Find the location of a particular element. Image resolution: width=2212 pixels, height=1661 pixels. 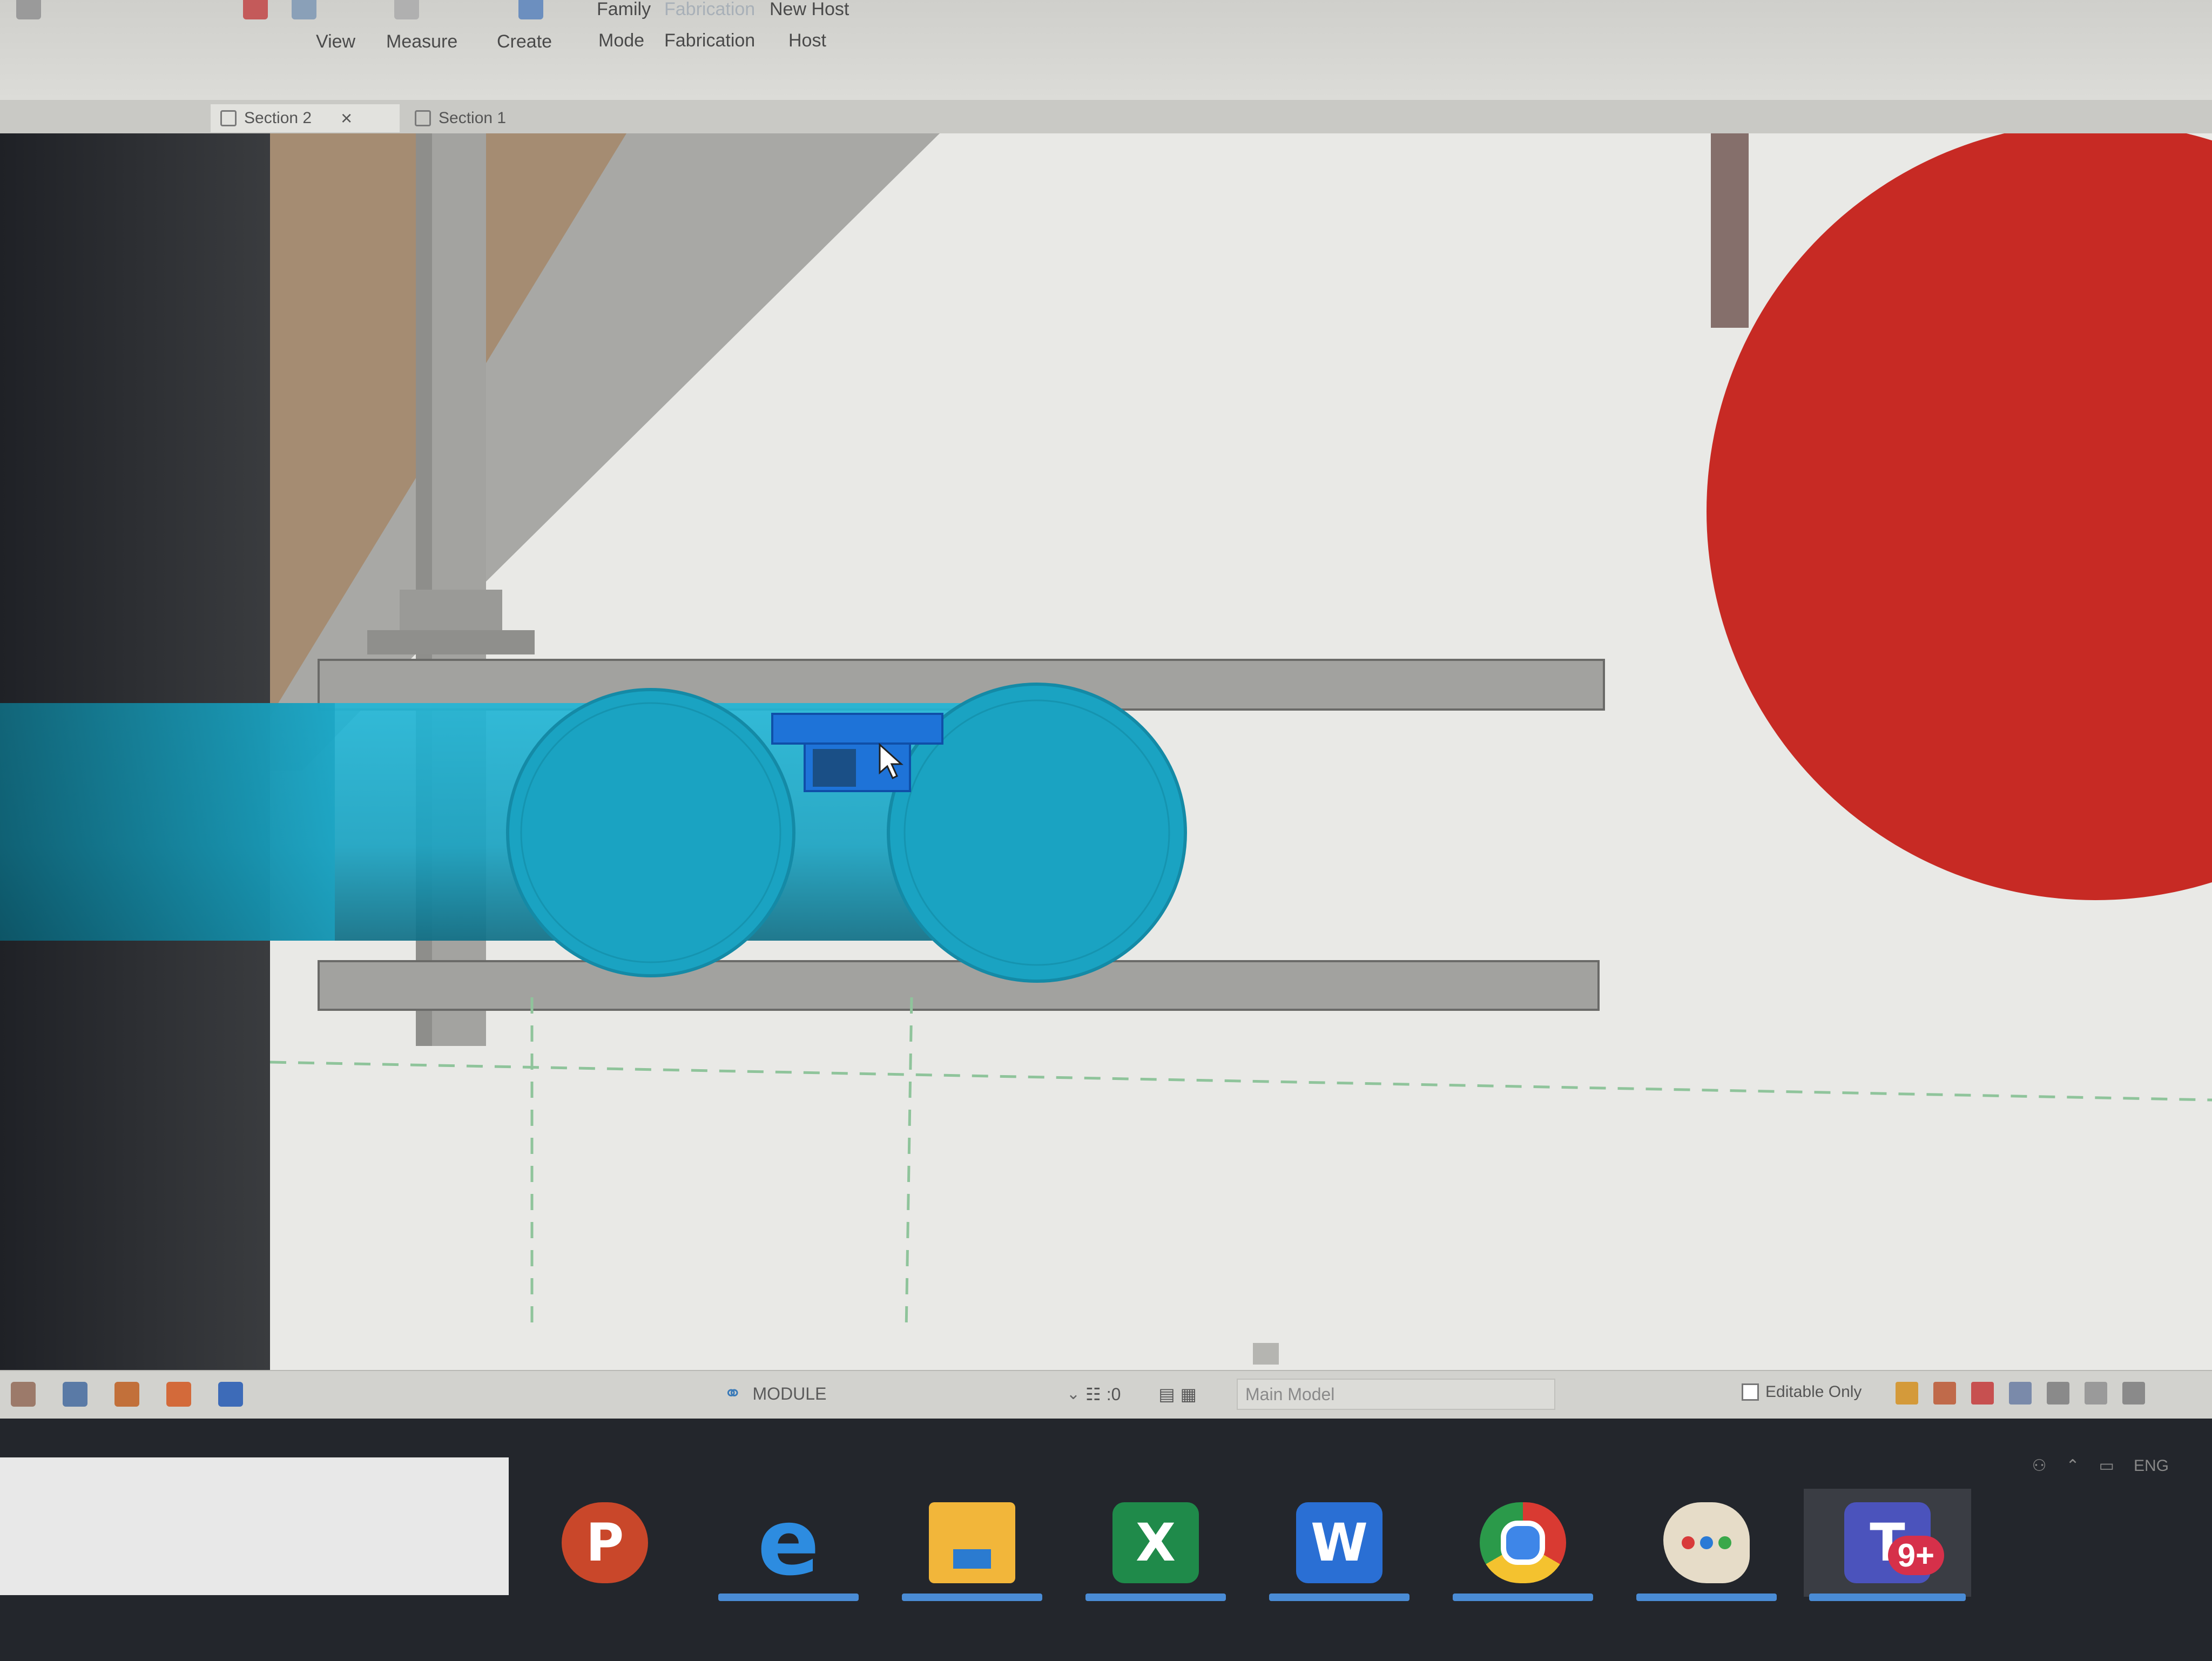

taskbar-app-chrome is located at coordinates (1523, 1545).